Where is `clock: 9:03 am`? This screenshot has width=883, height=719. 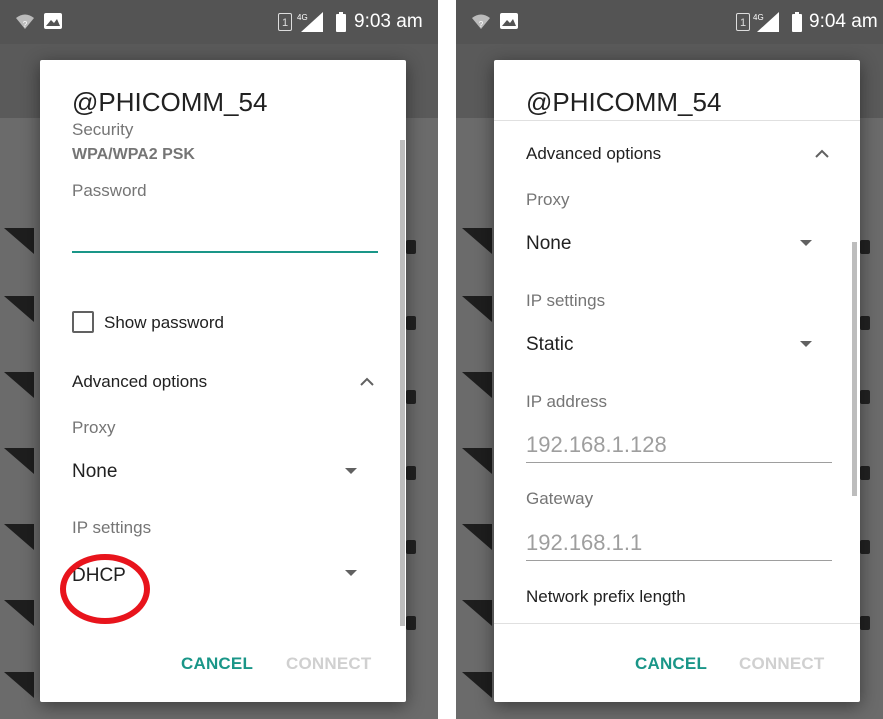 clock: 9:03 am is located at coordinates (388, 21).